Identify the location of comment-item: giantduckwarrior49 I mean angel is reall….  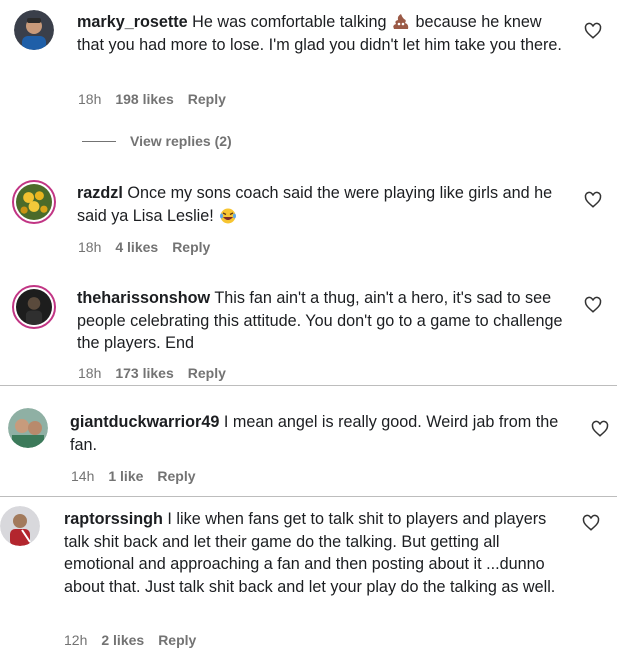
(308, 446).